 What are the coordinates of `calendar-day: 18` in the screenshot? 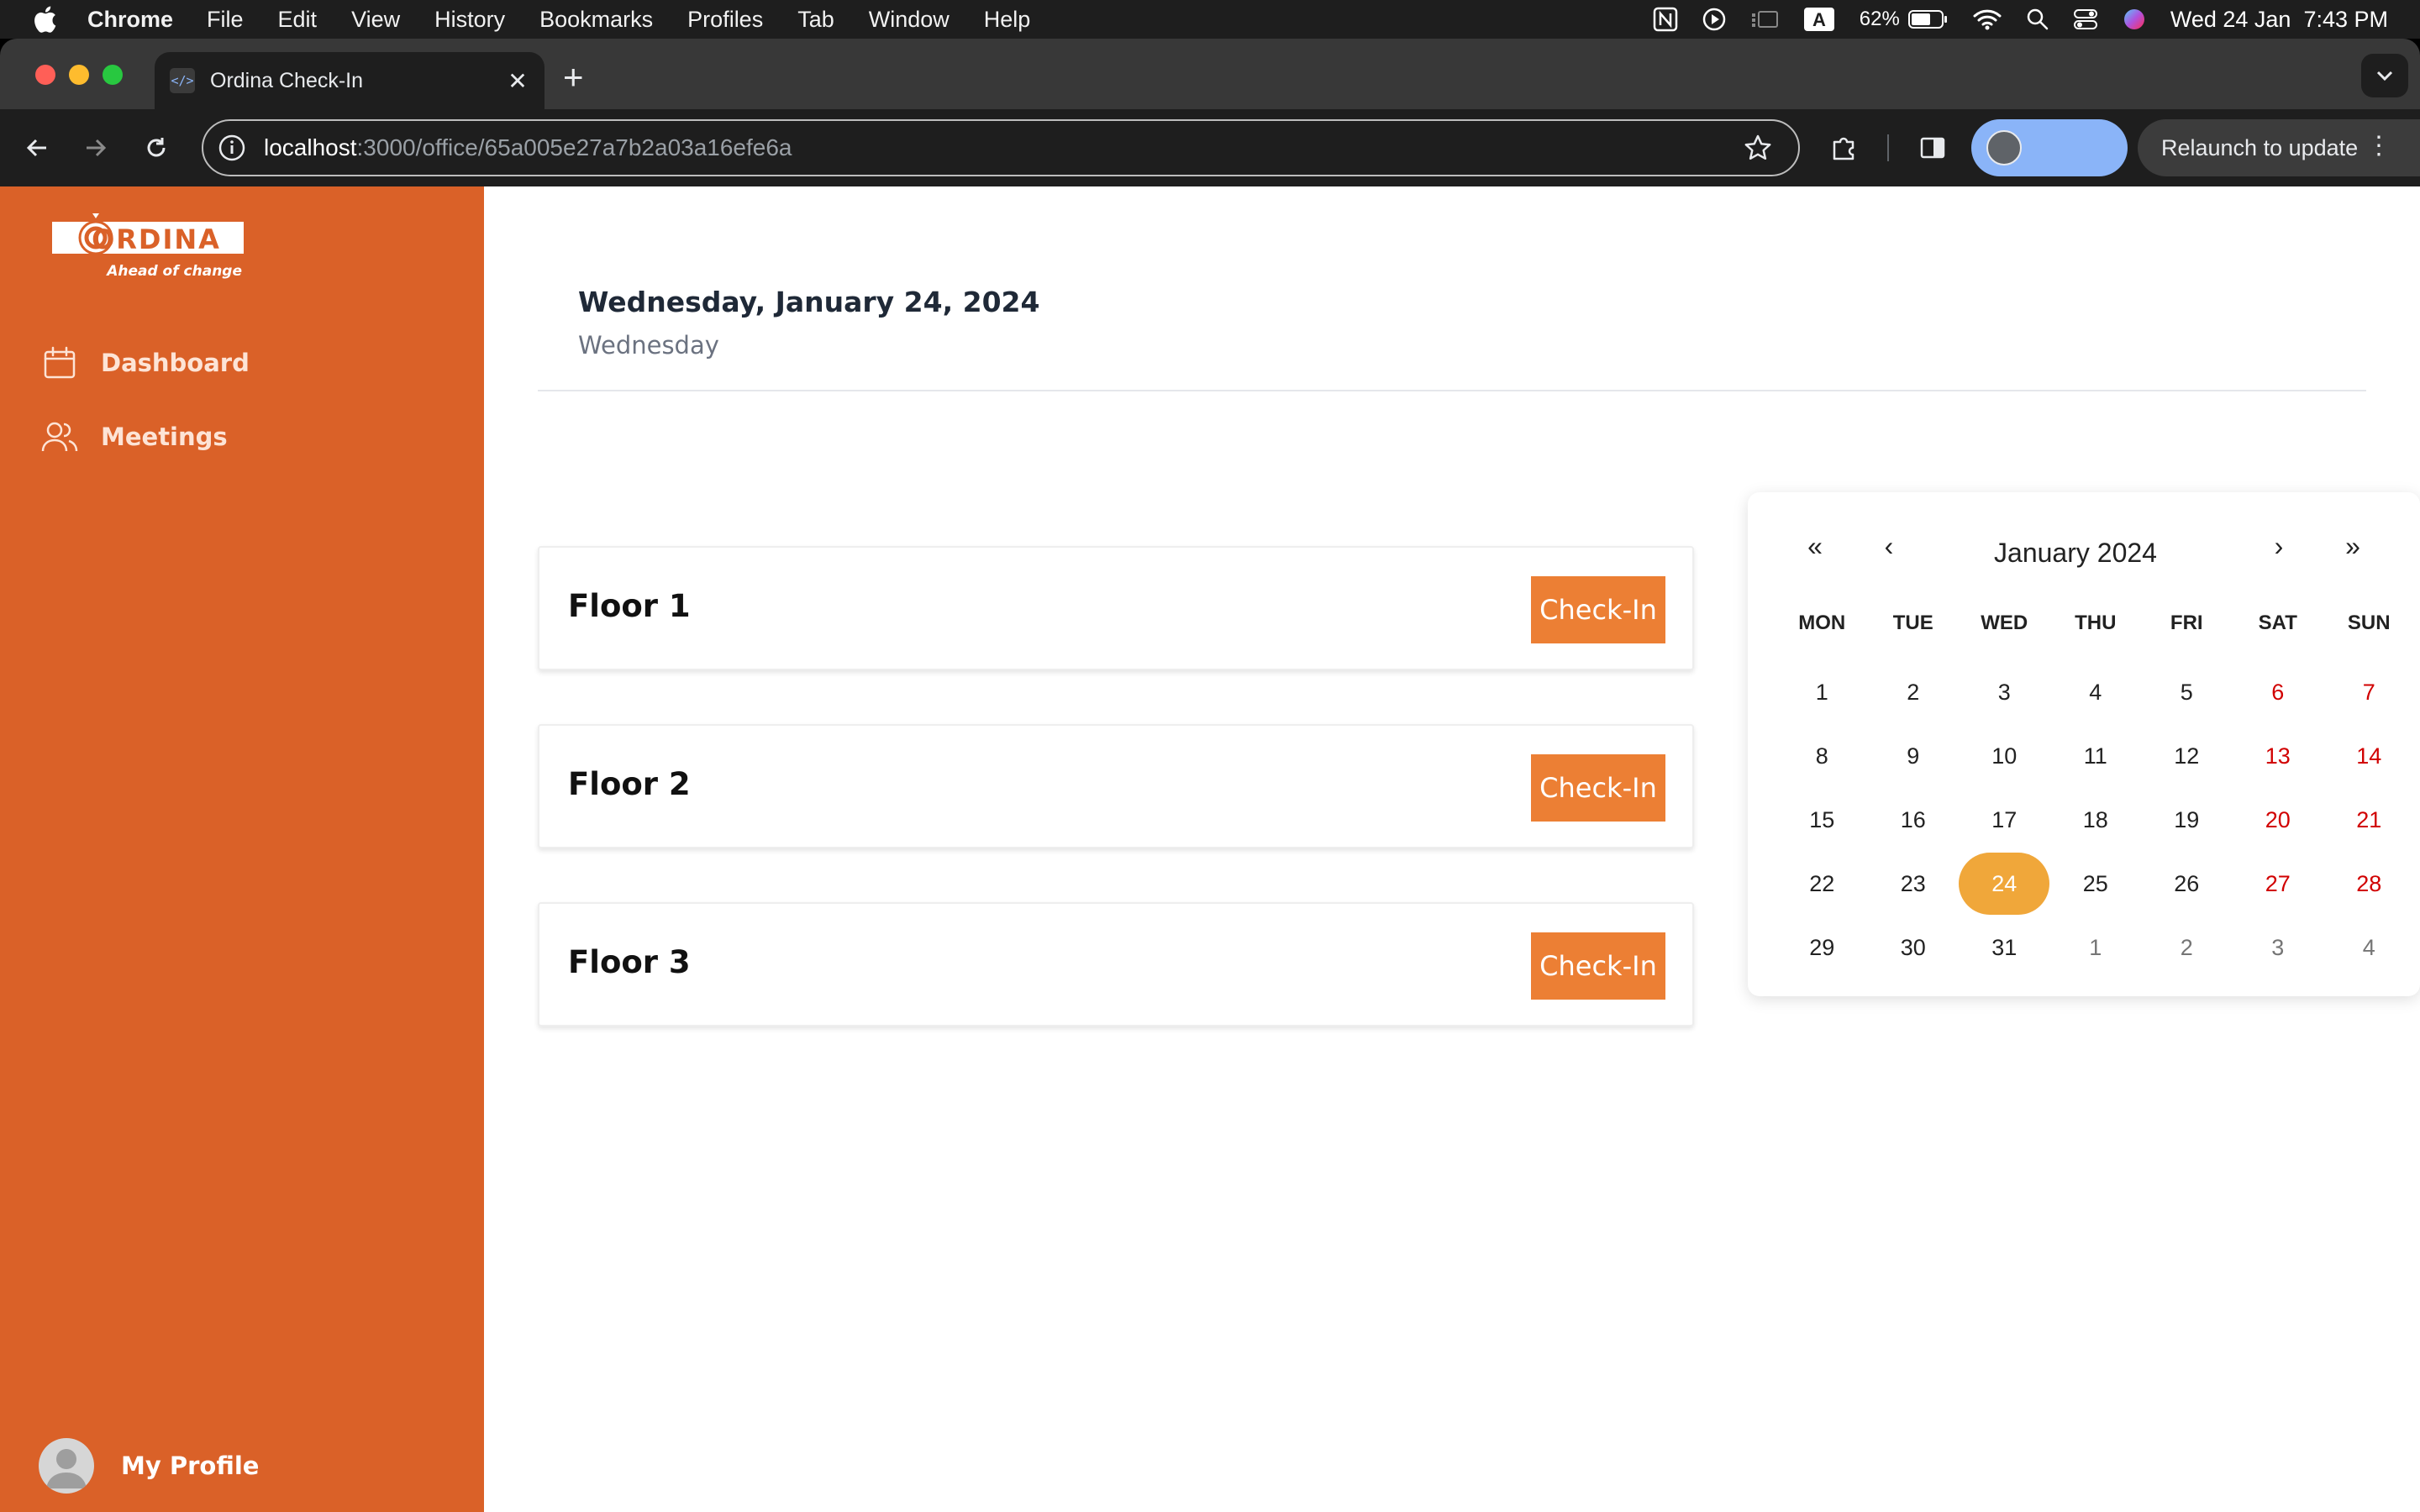 It's located at (2096, 820).